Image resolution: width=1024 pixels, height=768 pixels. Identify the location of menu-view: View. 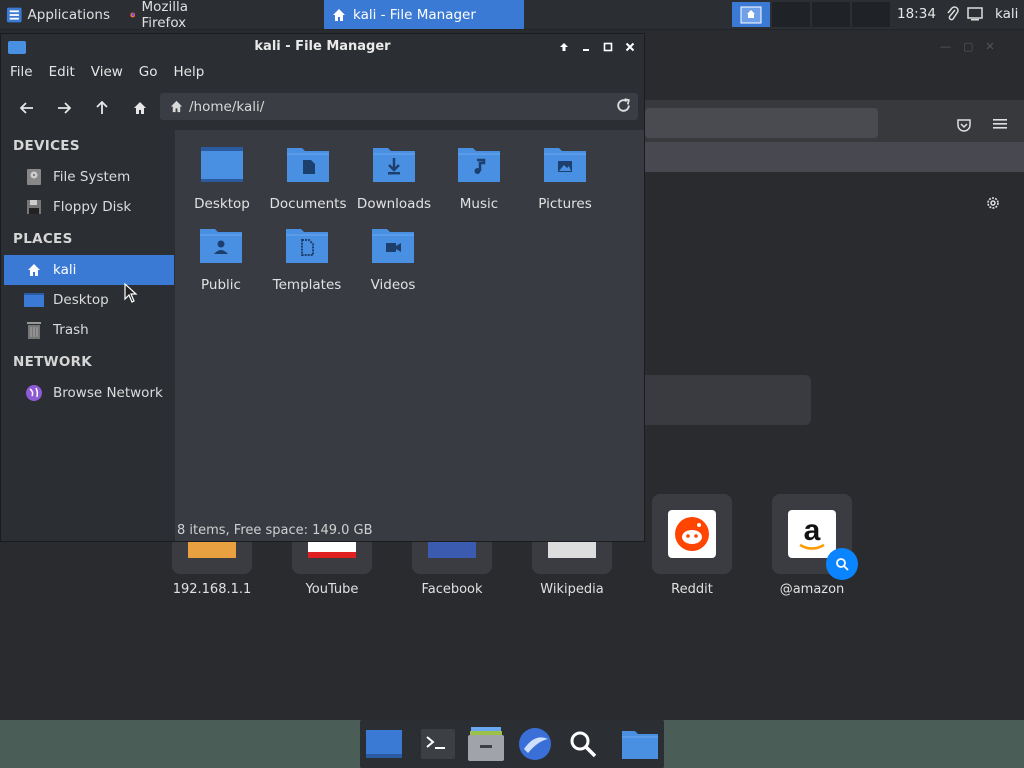
(107, 72).